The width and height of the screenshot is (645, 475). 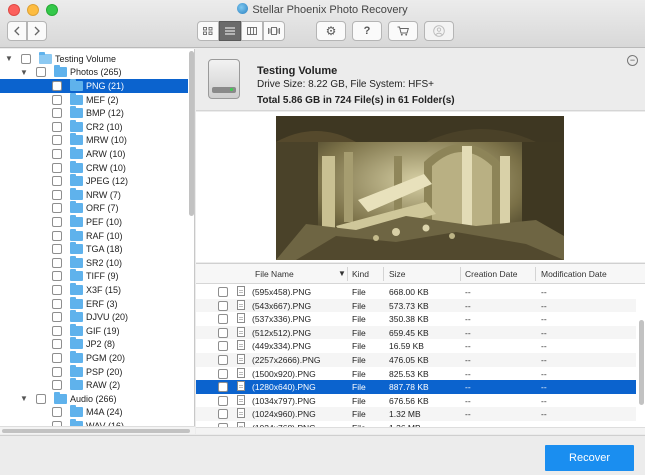 I want to click on table-row: (543x667).PNG File 573.73 KB -- --, so click(x=416, y=305).